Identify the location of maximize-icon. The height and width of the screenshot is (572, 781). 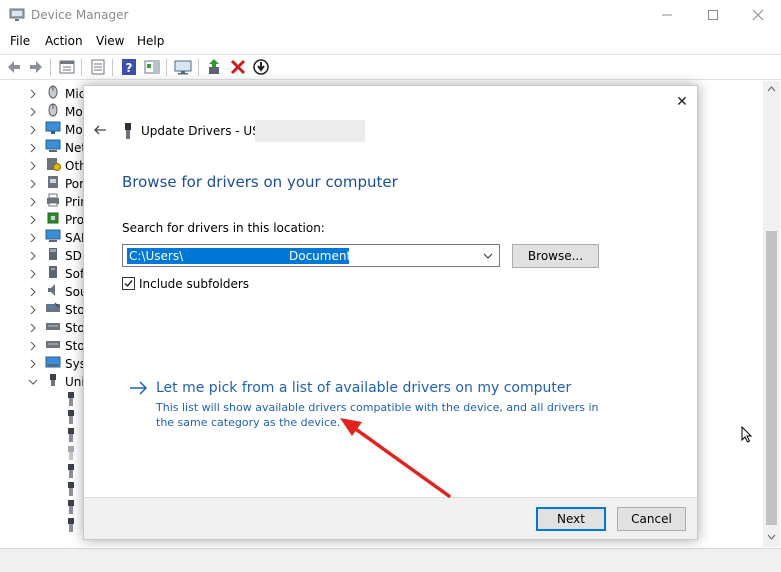
(713, 15).